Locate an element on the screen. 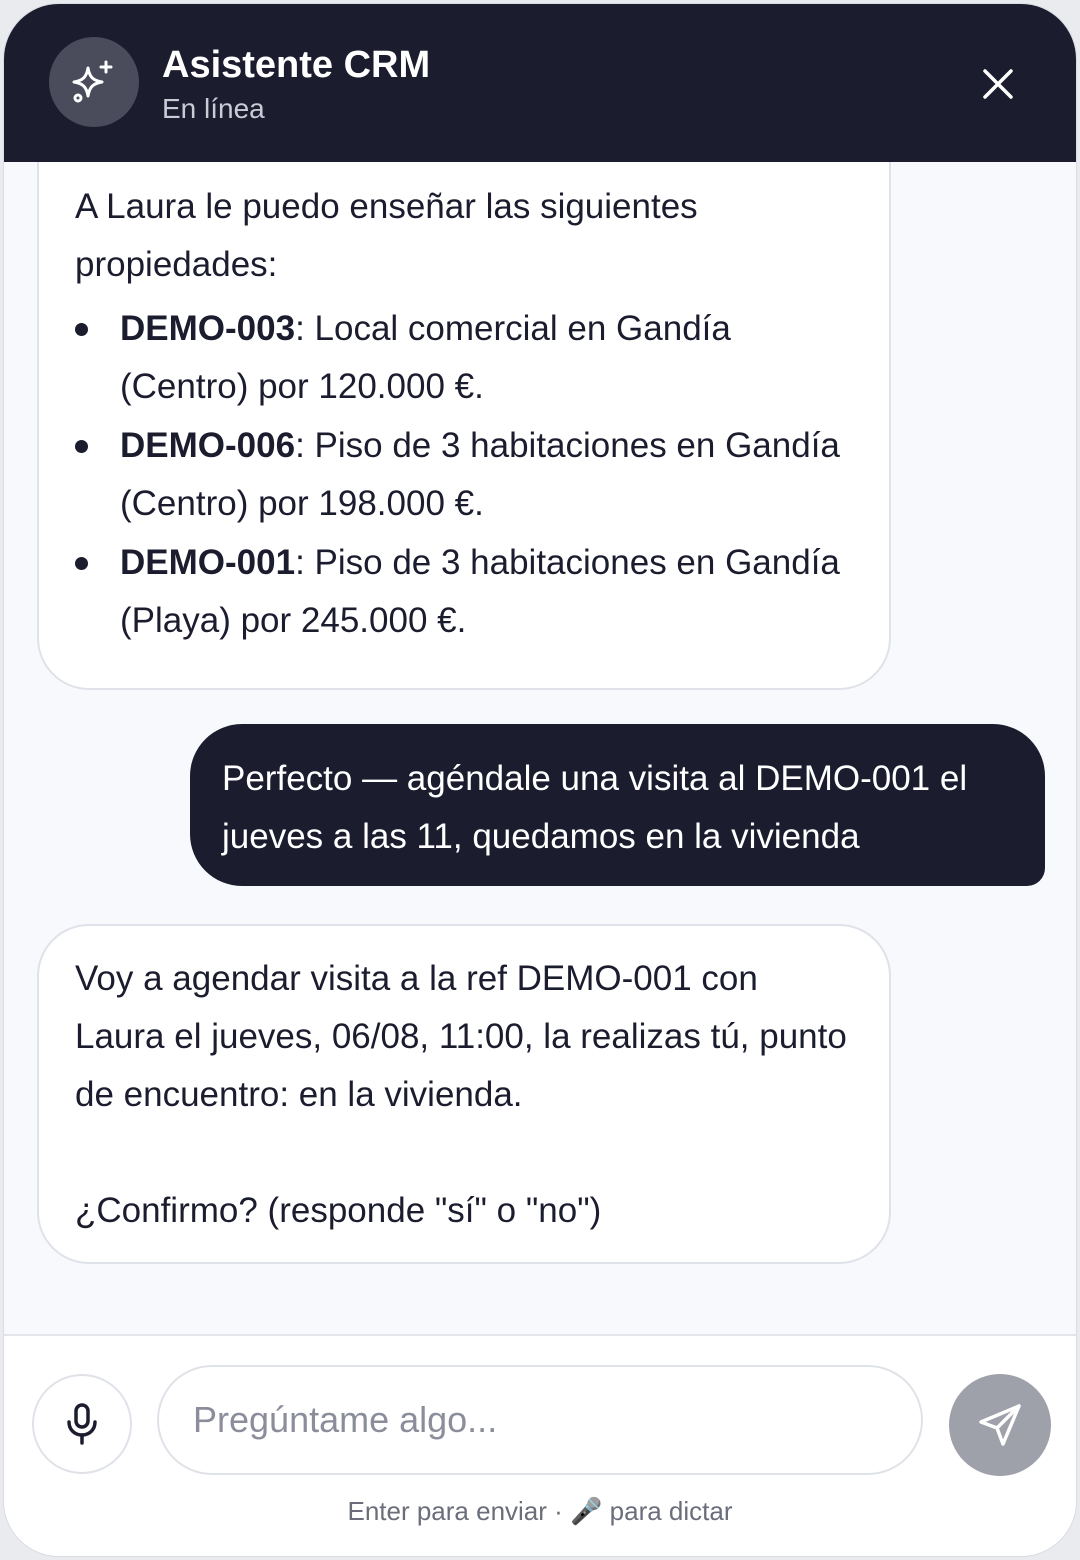 Image resolution: width=1080 pixels, height=1560 pixels. microphone-icon is located at coordinates (82, 1424).